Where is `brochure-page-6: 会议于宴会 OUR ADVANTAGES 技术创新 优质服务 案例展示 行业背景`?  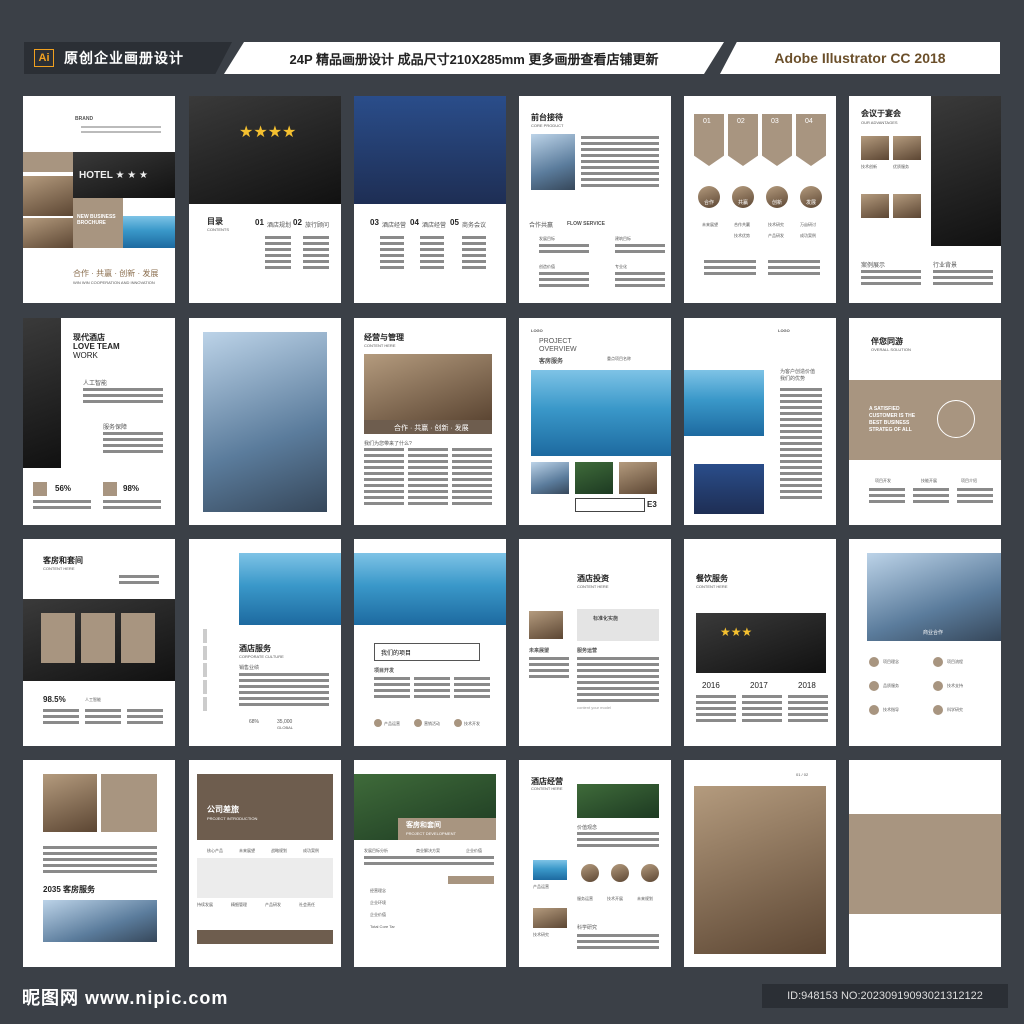 brochure-page-6: 会议于宴会 OUR ADVANTAGES 技术创新 优质服务 案例展示 行业背景 is located at coordinates (925, 199).